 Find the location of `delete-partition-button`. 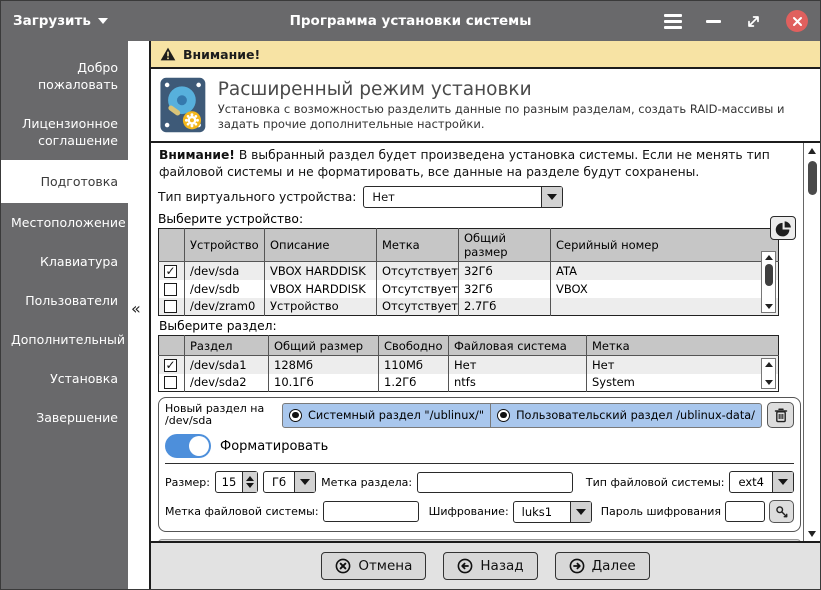

delete-partition-button is located at coordinates (780, 415).